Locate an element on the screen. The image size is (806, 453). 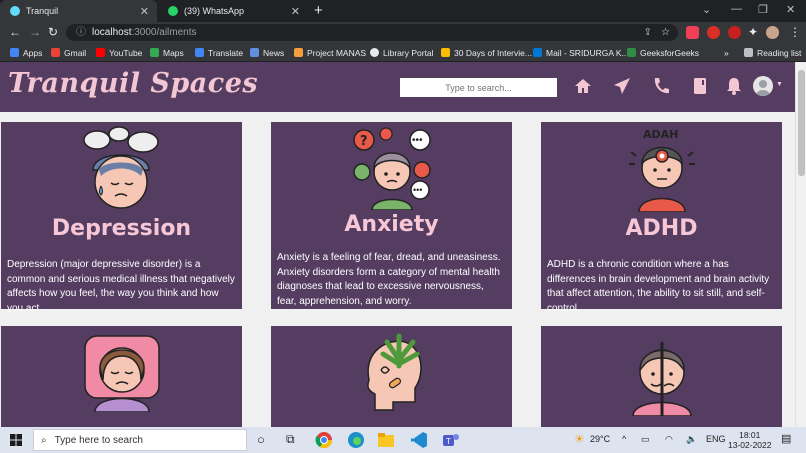
bell-icon is located at coordinates (734, 86).